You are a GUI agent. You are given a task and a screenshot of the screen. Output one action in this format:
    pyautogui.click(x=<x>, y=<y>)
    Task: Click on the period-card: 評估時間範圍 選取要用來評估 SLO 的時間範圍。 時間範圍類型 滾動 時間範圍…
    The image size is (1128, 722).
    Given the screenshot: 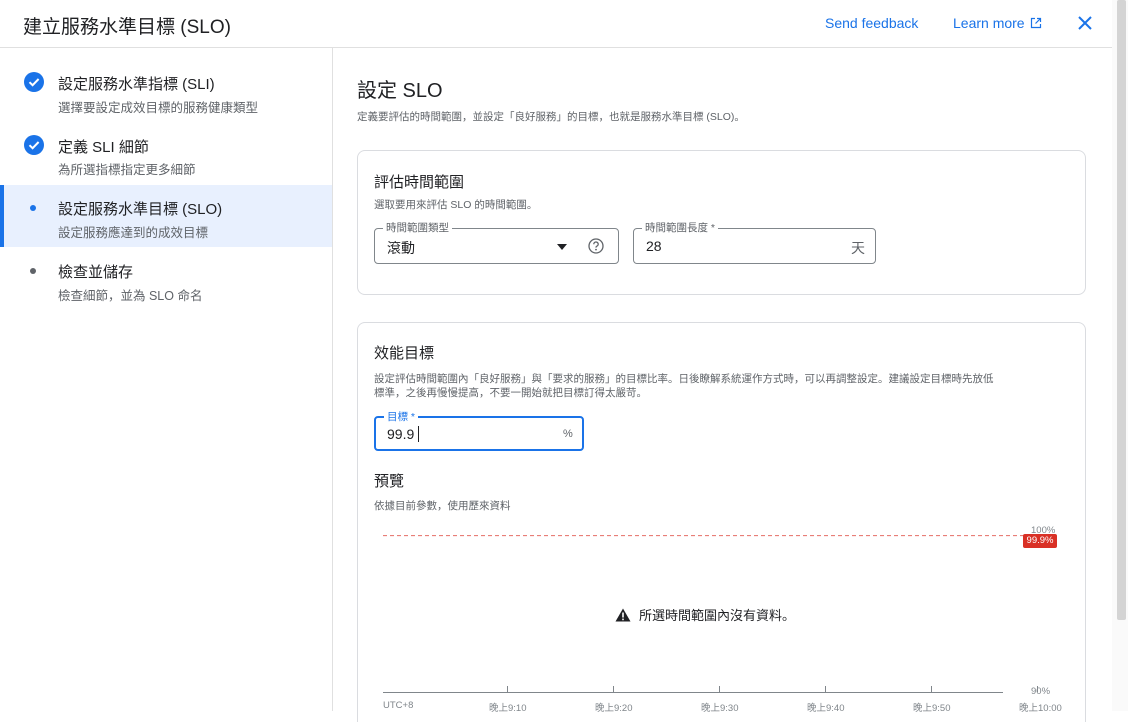 What is the action you would take?
    pyautogui.click(x=721, y=222)
    